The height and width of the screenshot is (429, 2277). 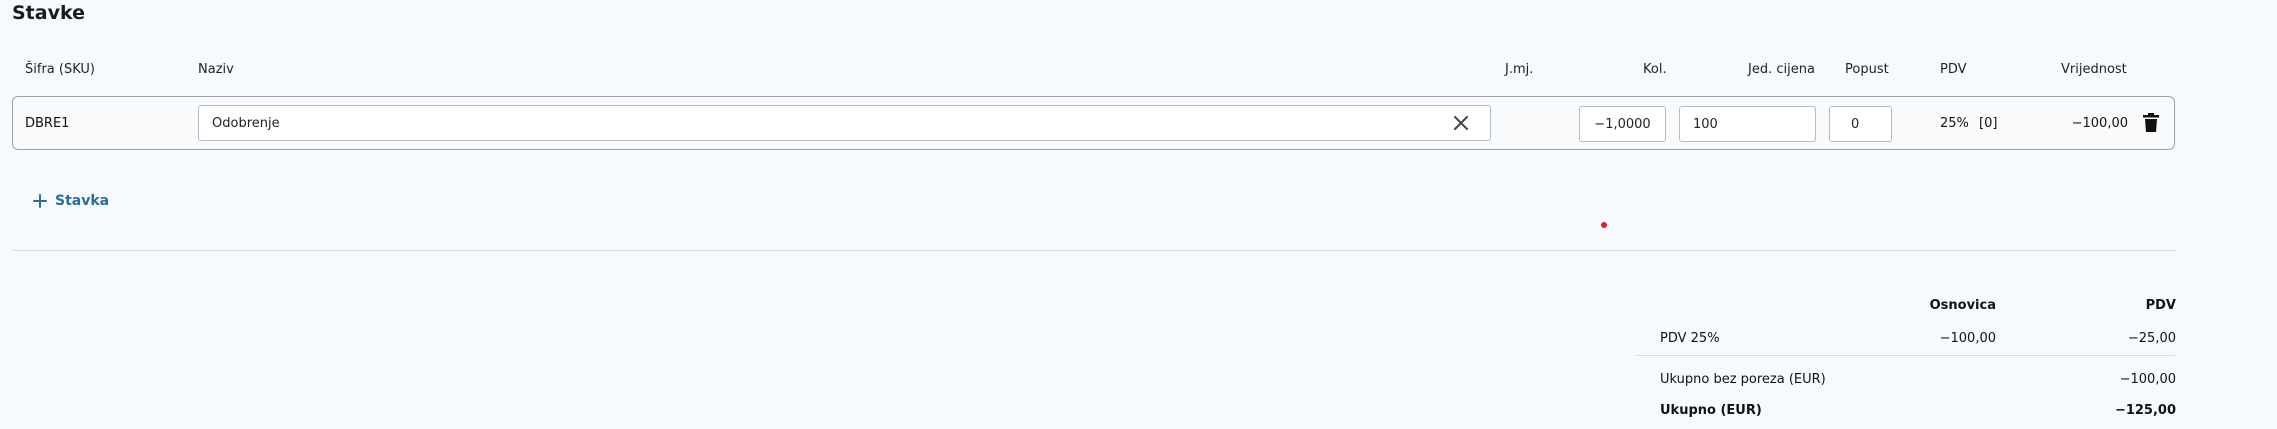 I want to click on item-unit-price-input: 100, so click(x=1747, y=124).